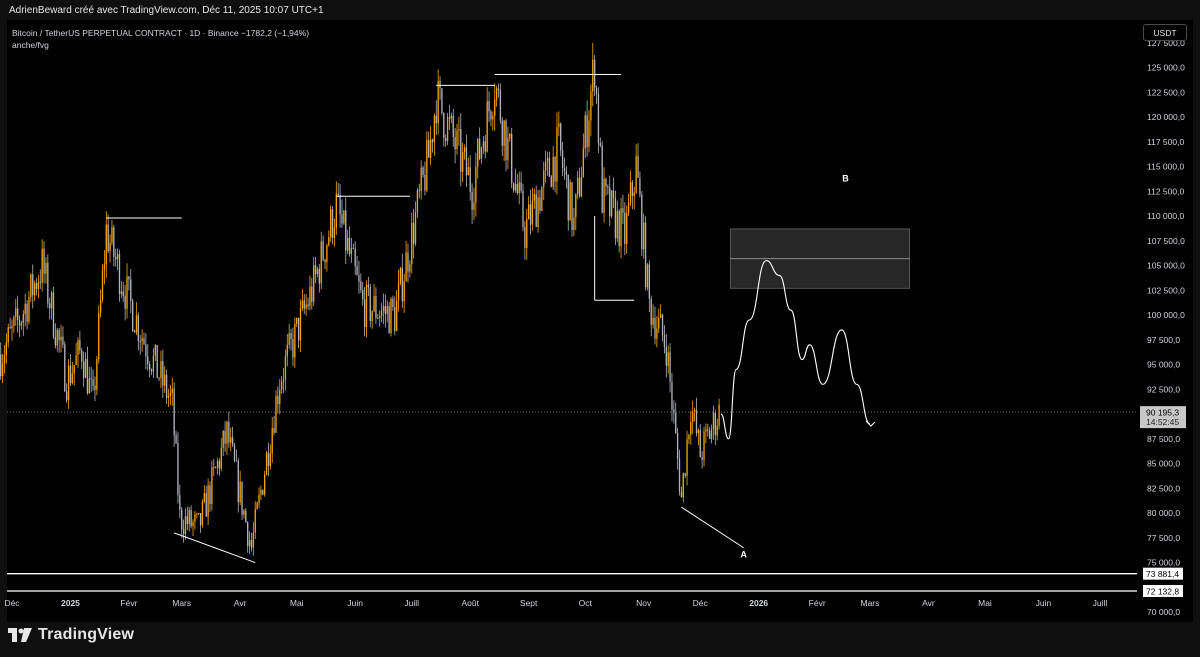 The image size is (1200, 657). I want to click on indicator-label: anche/fvg, so click(160, 45).